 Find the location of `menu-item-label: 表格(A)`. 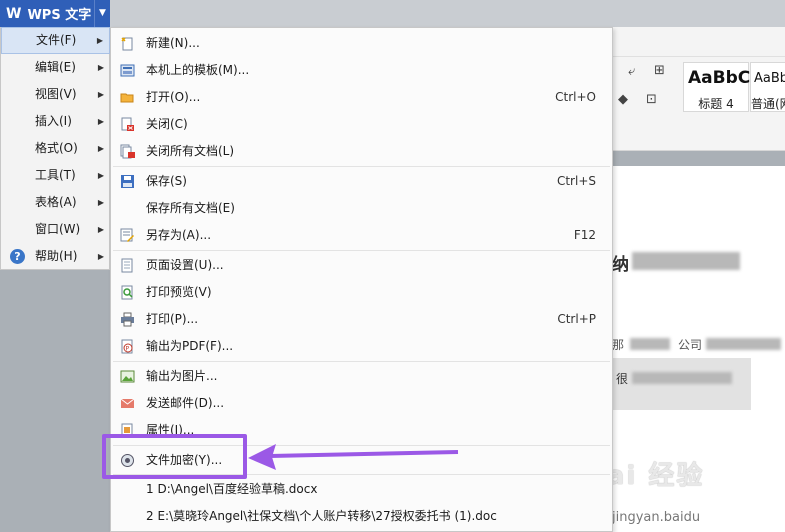

menu-item-label: 表格(A) is located at coordinates (56, 202).